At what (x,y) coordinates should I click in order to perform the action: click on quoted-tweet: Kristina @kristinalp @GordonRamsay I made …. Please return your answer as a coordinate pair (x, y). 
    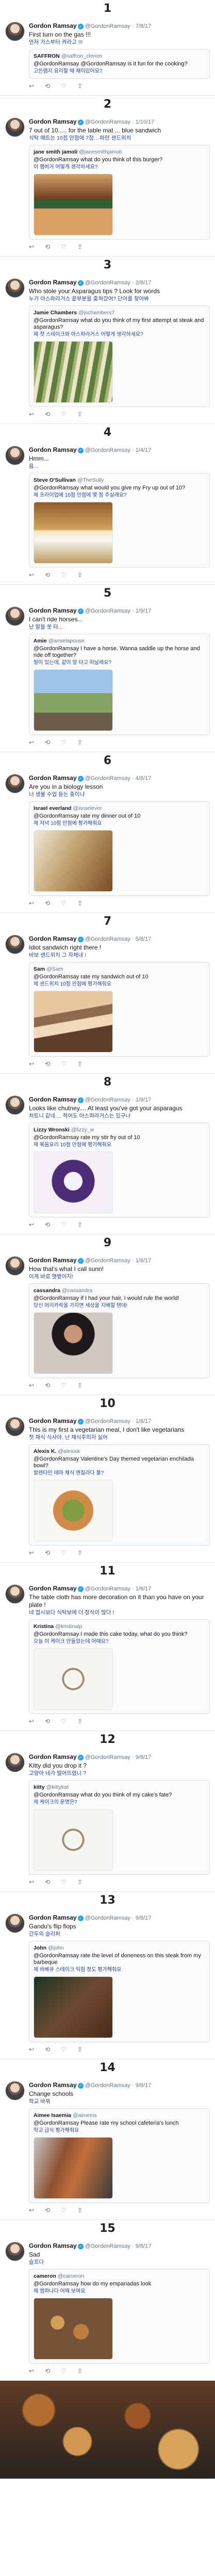
    Looking at the image, I should click on (120, 1666).